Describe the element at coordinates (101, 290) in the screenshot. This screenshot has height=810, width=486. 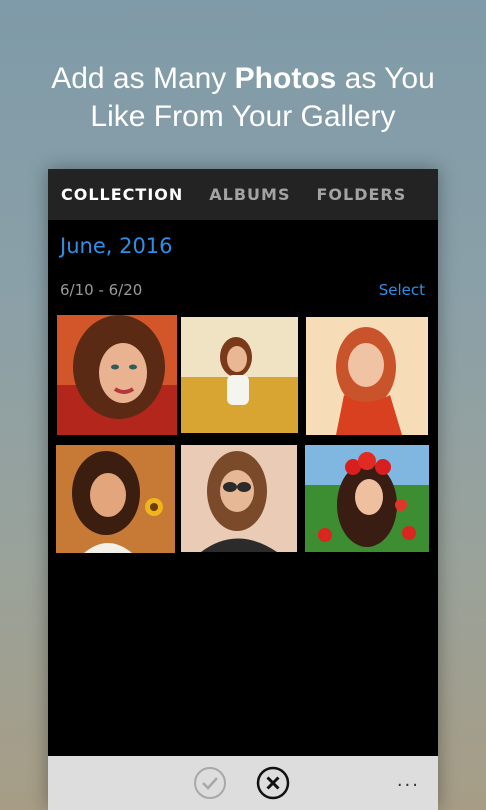
I see `date-range: 6/10 - 6/20` at that location.